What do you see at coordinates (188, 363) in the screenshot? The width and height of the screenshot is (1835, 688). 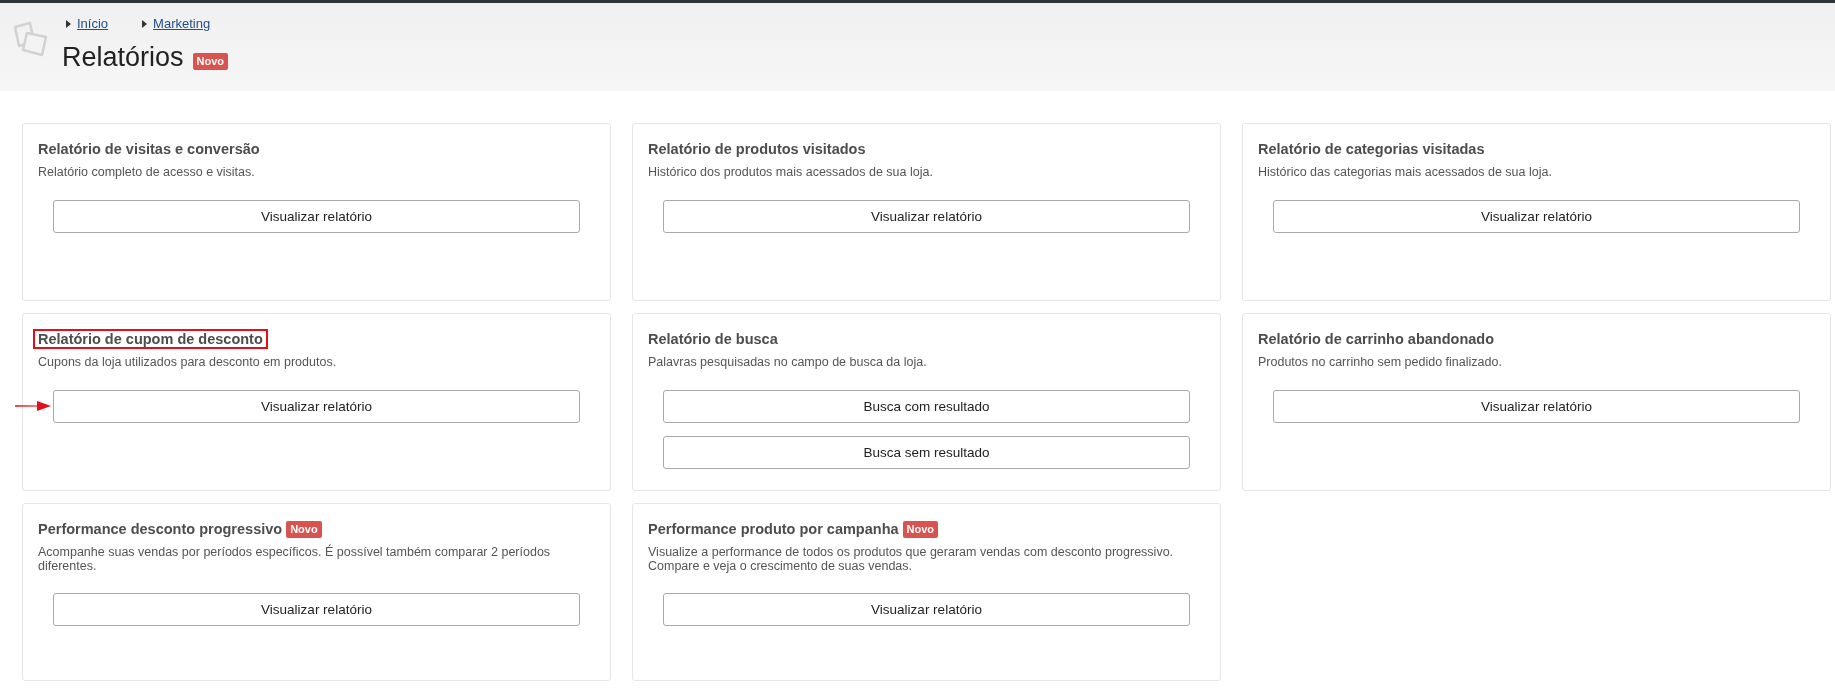 I see `card-description: Cupons da loja utilizados para desconto em produtos.` at bounding box center [188, 363].